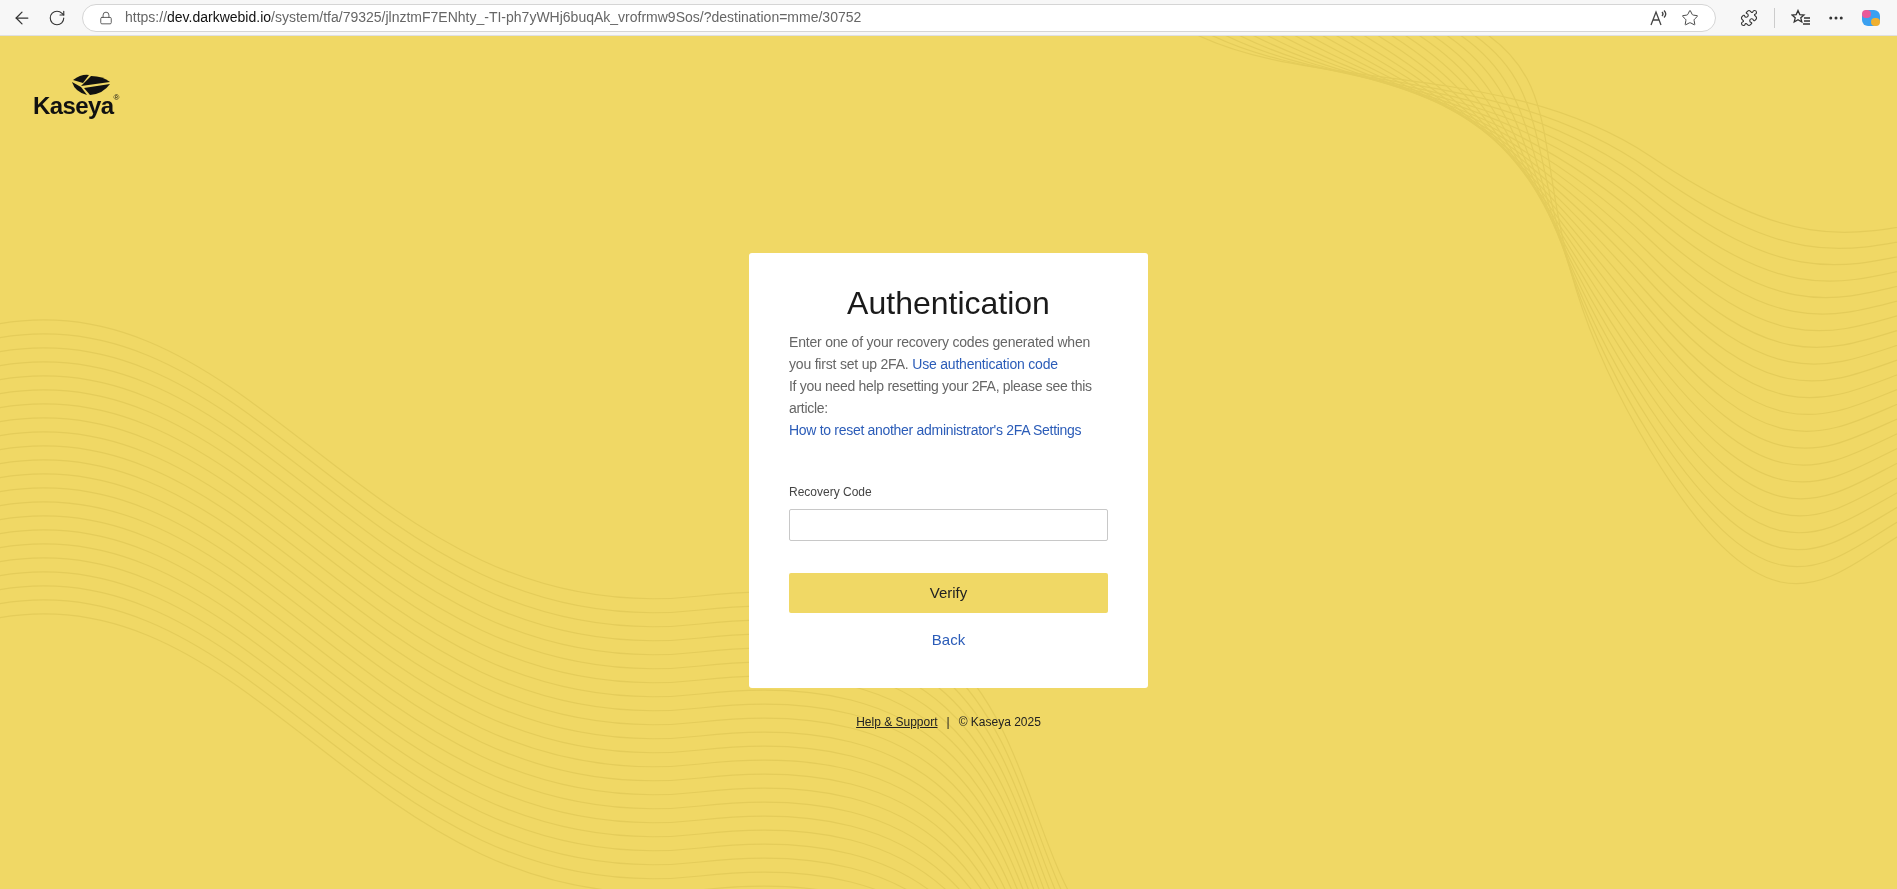 The width and height of the screenshot is (1897, 889). Describe the element at coordinates (831, 492) in the screenshot. I see `field-label: Recovery Code` at that location.